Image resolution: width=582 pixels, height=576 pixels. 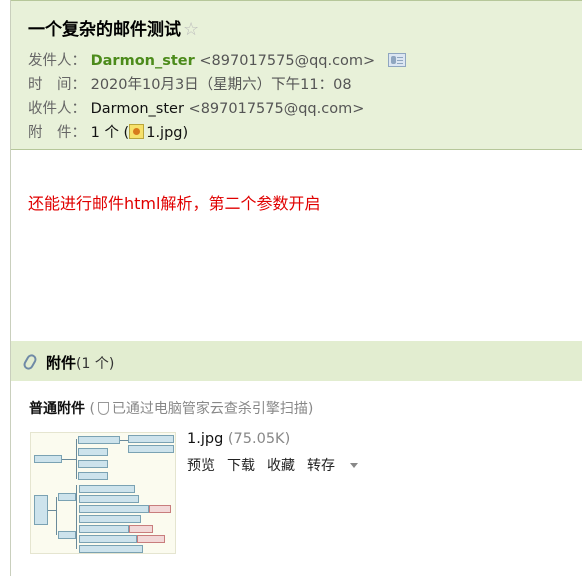 I want to click on star-outline-icon: ☆, so click(x=191, y=29).